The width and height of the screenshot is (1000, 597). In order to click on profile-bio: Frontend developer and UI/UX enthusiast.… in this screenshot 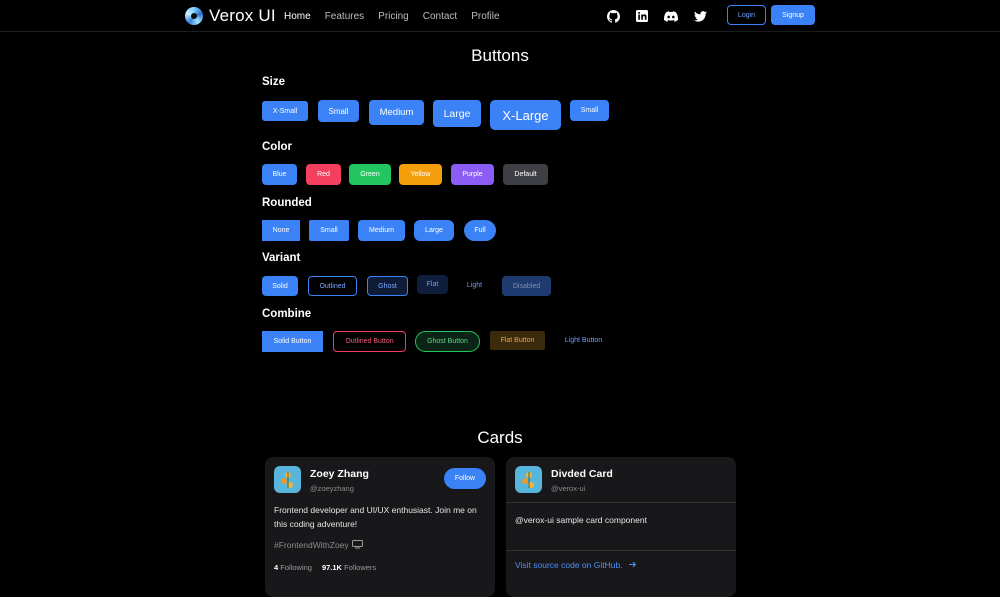, I will do `click(375, 517)`.